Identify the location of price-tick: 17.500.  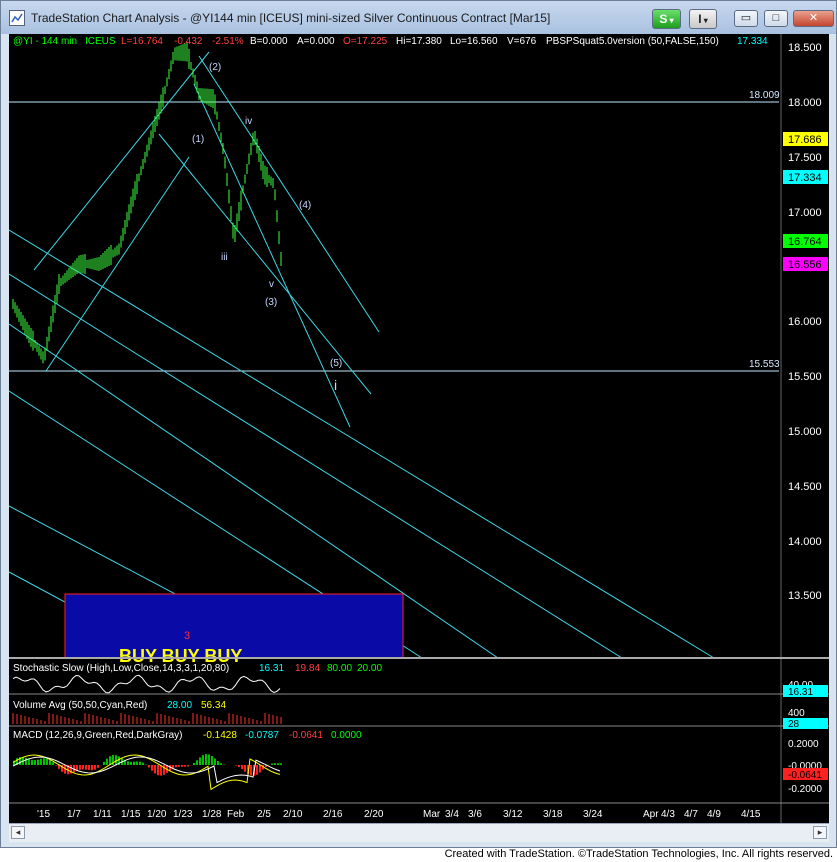
(805, 158).